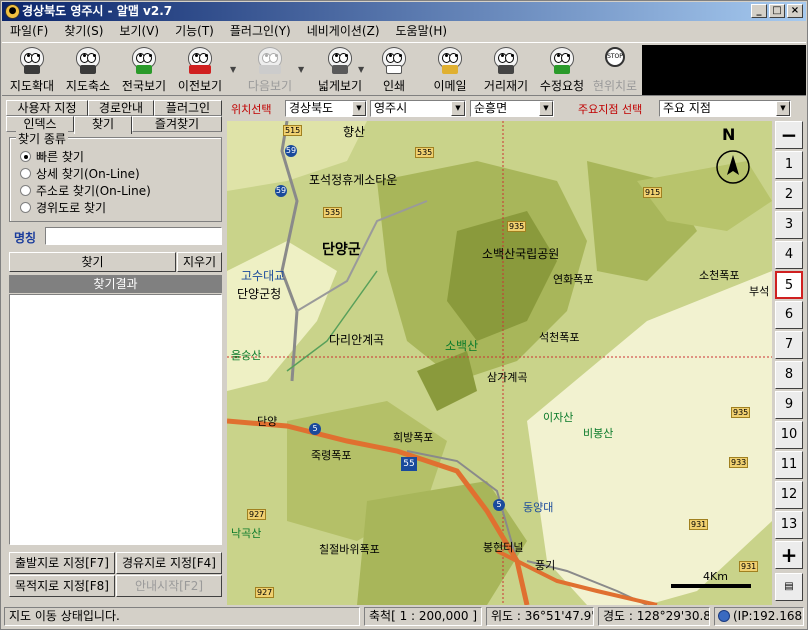 This screenshot has height=630, width=808. I want to click on tab-favorites: 즐겨찾기, so click(177, 124).